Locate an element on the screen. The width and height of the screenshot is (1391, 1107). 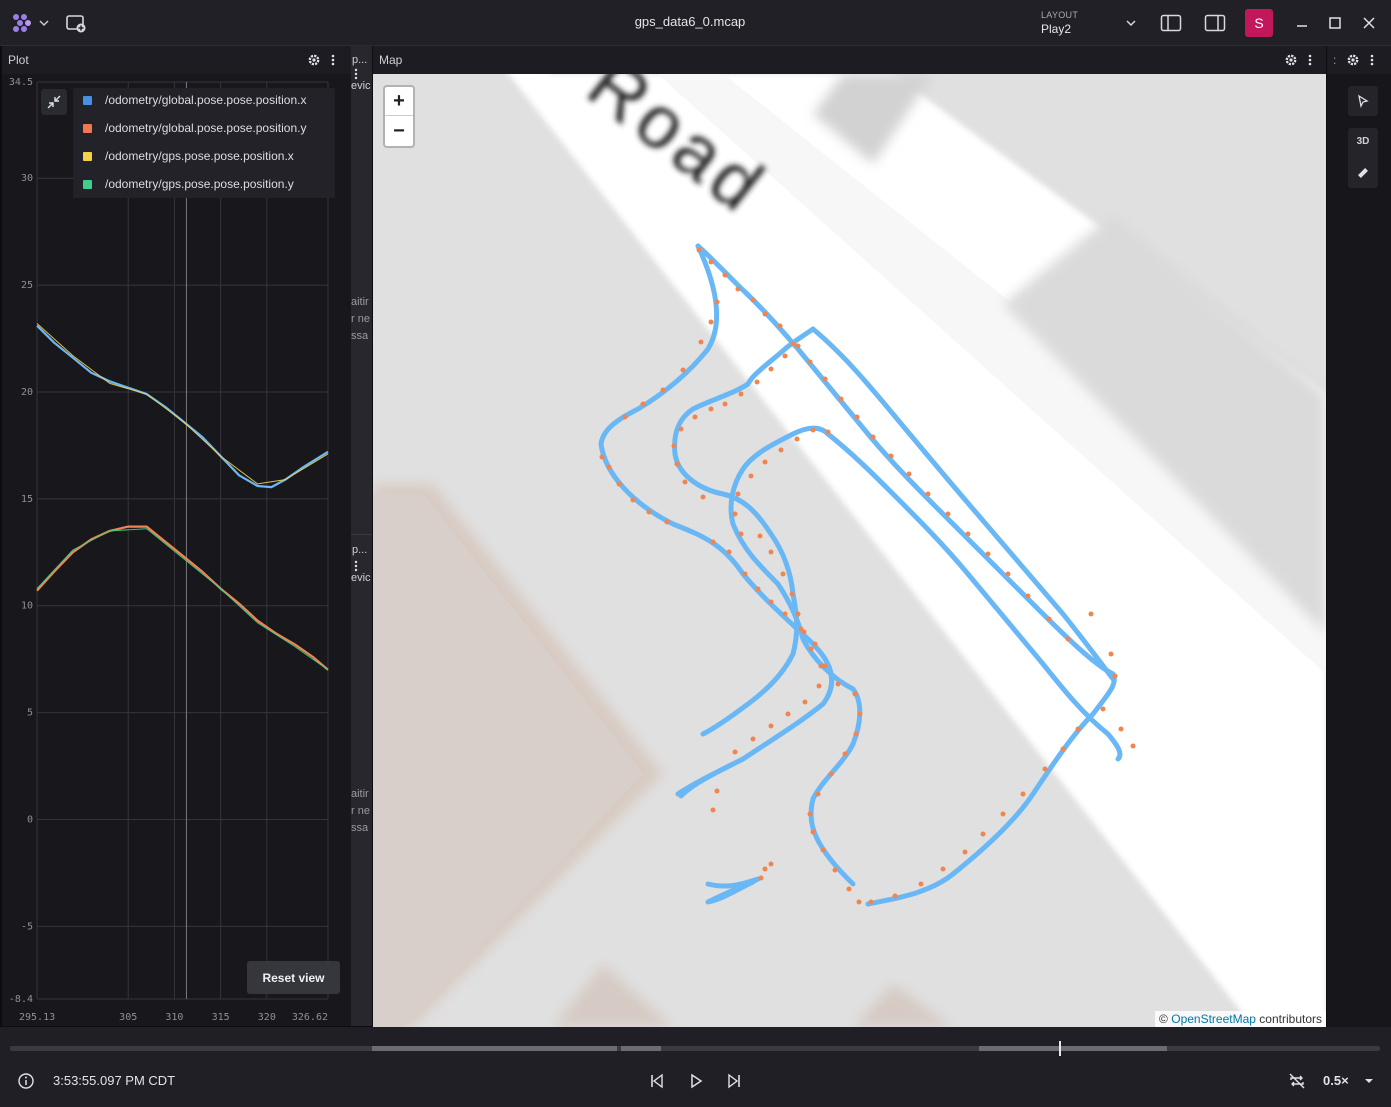
add-panel-icon is located at coordinates (76, 24).